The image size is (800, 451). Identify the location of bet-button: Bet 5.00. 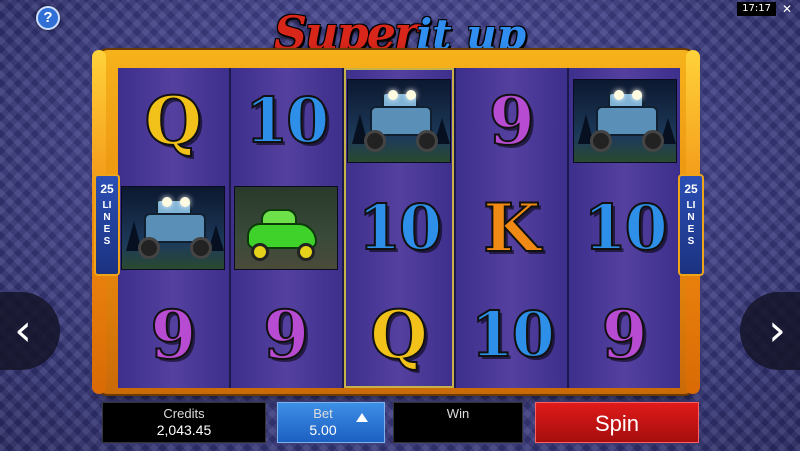
(331, 422).